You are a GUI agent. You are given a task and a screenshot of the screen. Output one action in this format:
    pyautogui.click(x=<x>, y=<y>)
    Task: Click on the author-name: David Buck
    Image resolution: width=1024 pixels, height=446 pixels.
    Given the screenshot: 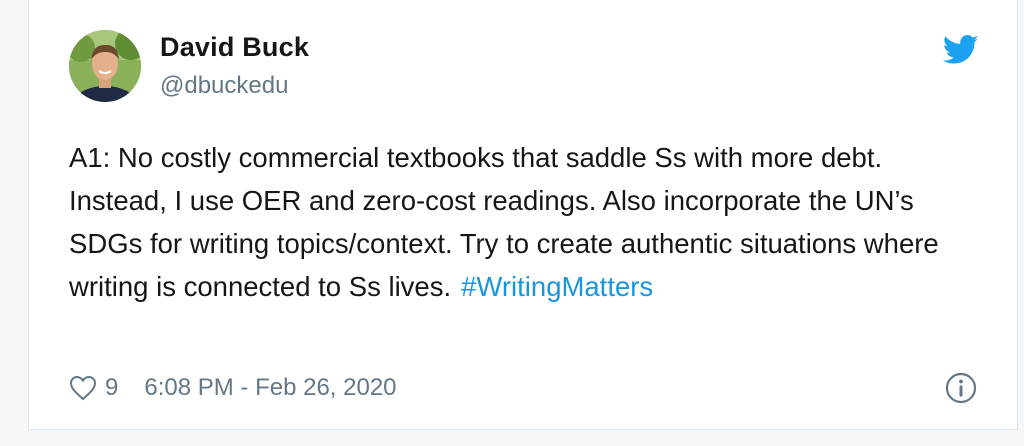 What is the action you would take?
    pyautogui.click(x=234, y=47)
    